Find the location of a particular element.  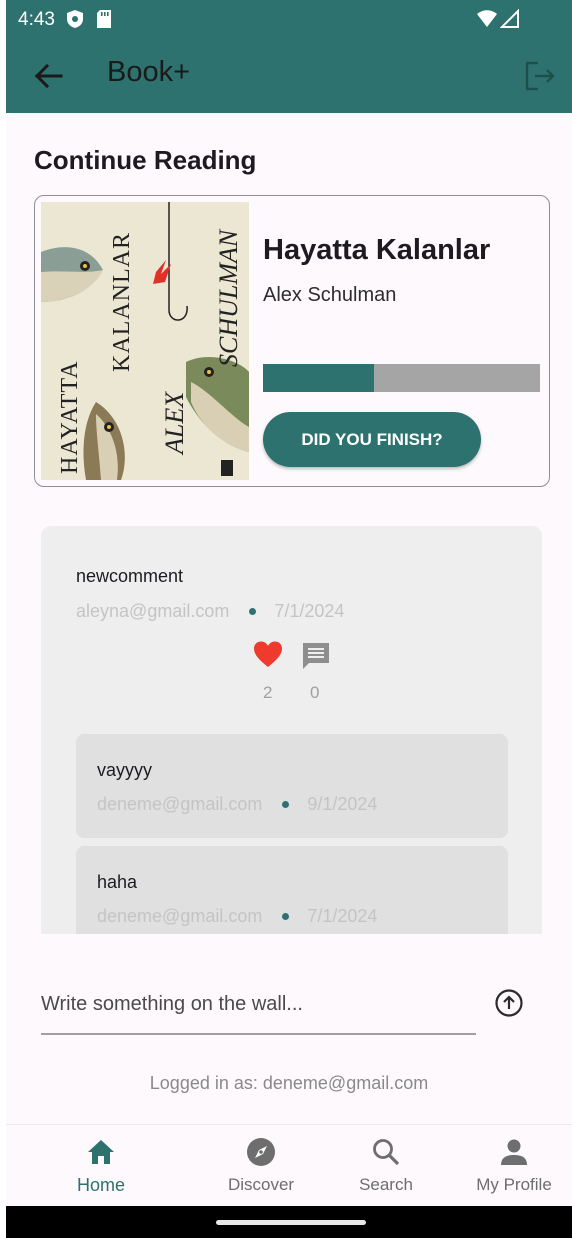

reading-progress-fill is located at coordinates (318, 378).